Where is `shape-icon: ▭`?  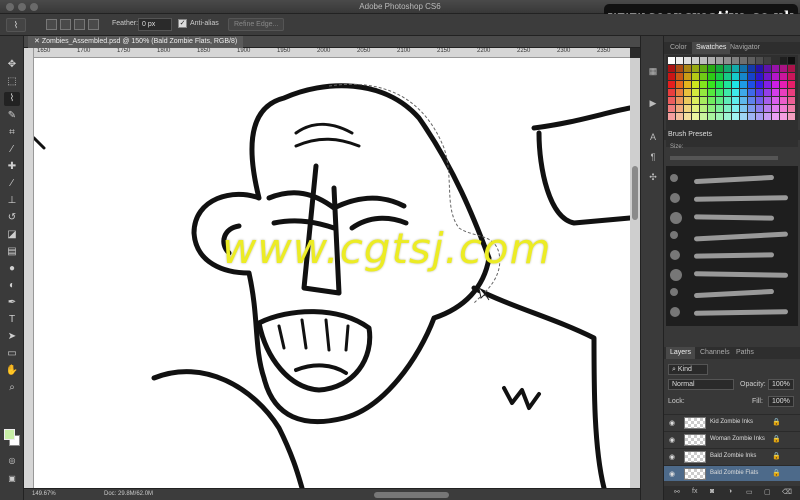
shape-icon: ▭ is located at coordinates (12, 354).